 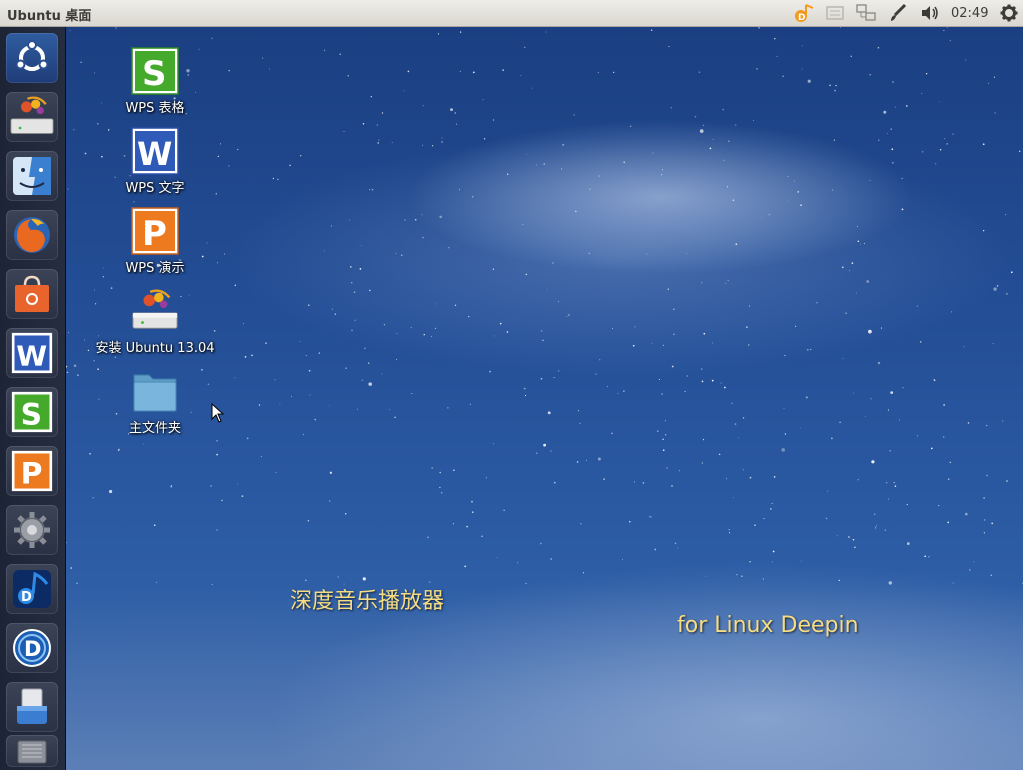 What do you see at coordinates (930, 13) in the screenshot?
I see `volume-icon` at bounding box center [930, 13].